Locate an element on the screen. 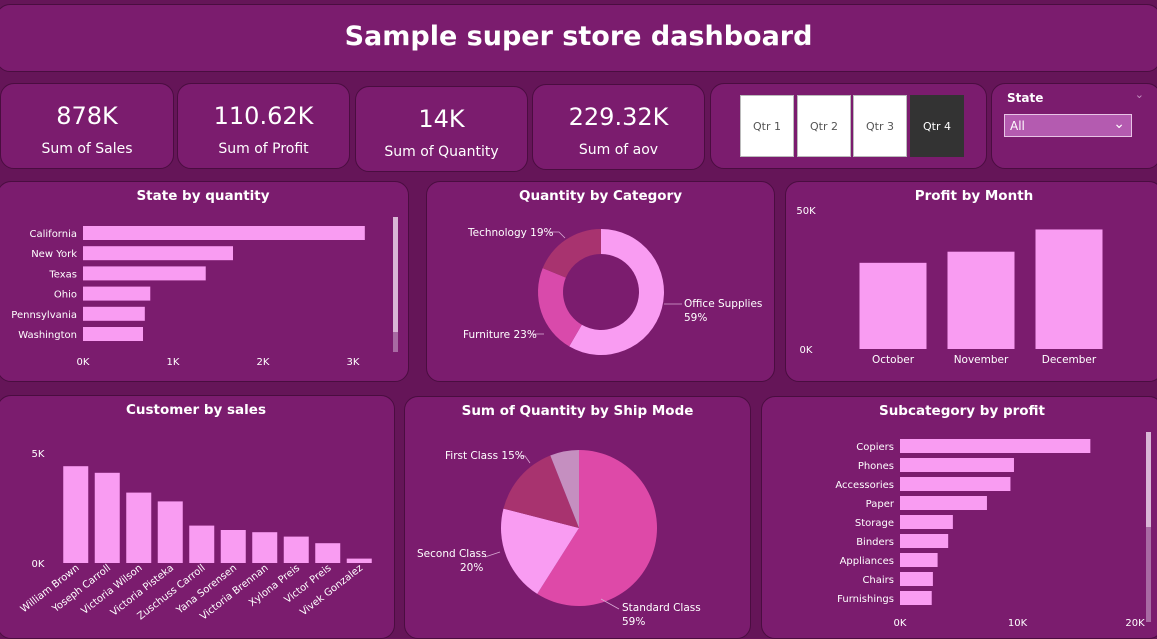 Image resolution: width=1157 pixels, height=639 pixels. category-label-new-york: New York is located at coordinates (54, 254).